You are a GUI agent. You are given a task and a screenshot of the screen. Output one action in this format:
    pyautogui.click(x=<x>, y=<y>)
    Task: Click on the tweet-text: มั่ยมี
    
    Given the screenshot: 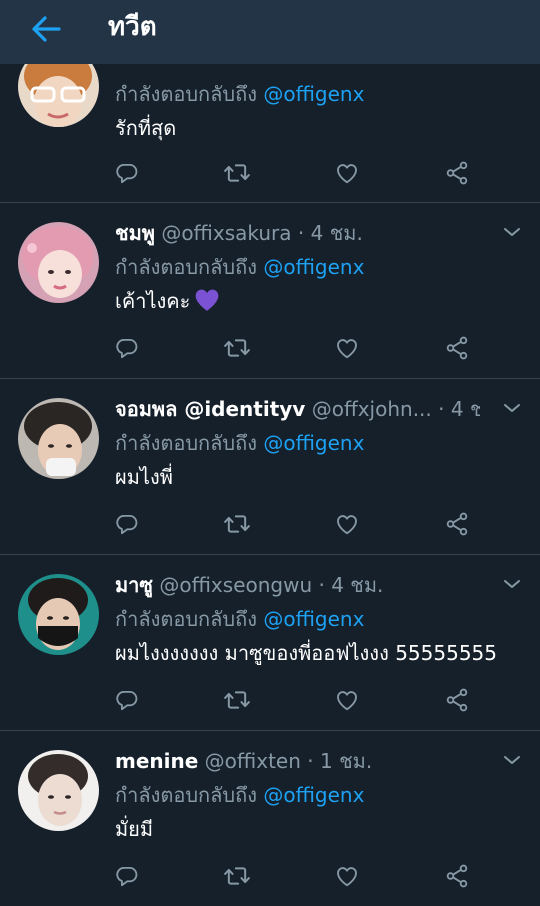 What is the action you would take?
    pyautogui.click(x=134, y=829)
    